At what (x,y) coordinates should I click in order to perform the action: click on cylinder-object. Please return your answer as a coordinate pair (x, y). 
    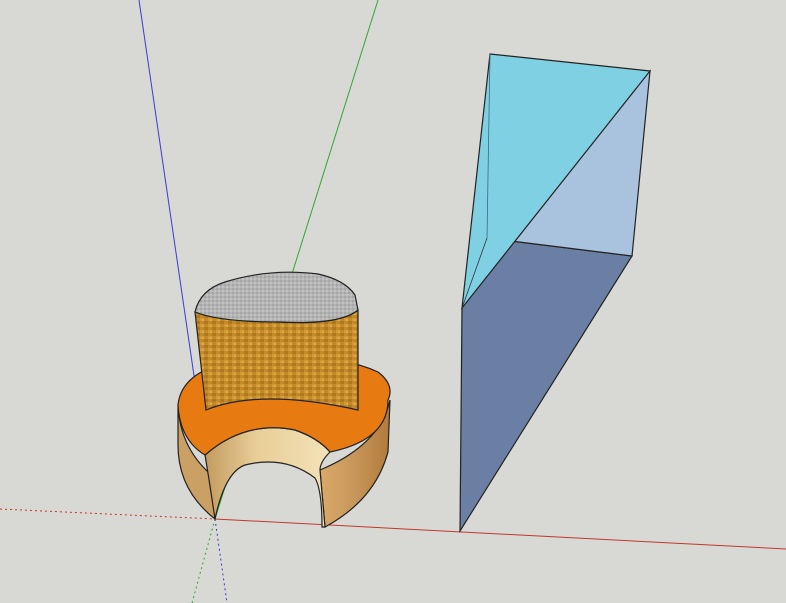
    Looking at the image, I should click on (284, 399).